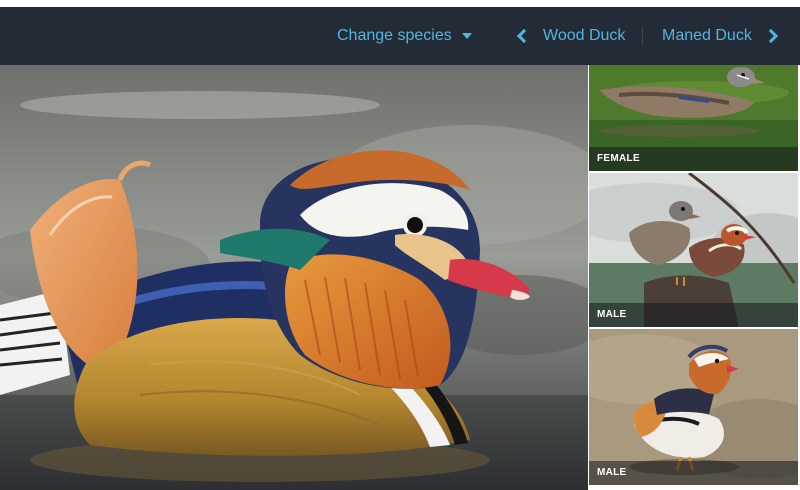 This screenshot has width=800, height=490. Describe the element at coordinates (693, 407) in the screenshot. I see `thumbnail-male-standing: MALE` at that location.